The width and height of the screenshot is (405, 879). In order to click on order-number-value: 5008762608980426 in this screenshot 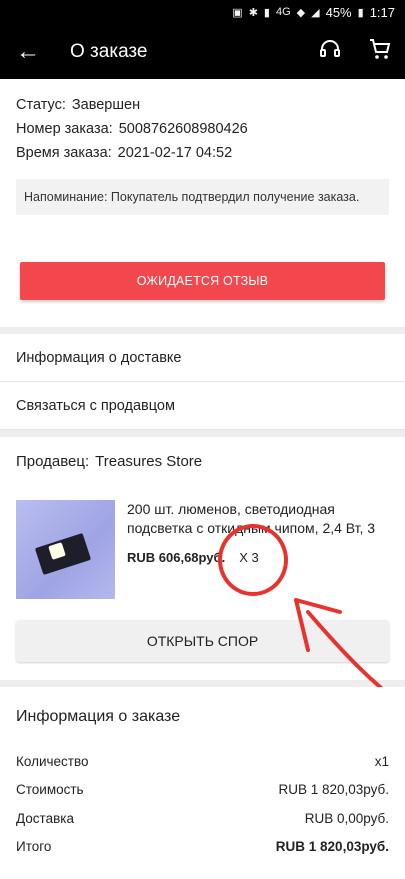, I will do `click(183, 129)`.